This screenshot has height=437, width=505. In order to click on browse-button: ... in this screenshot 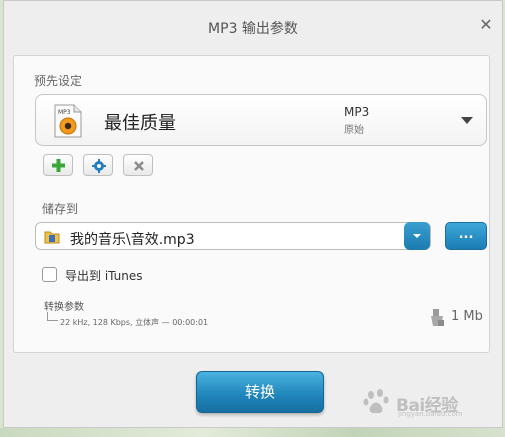, I will do `click(466, 236)`.